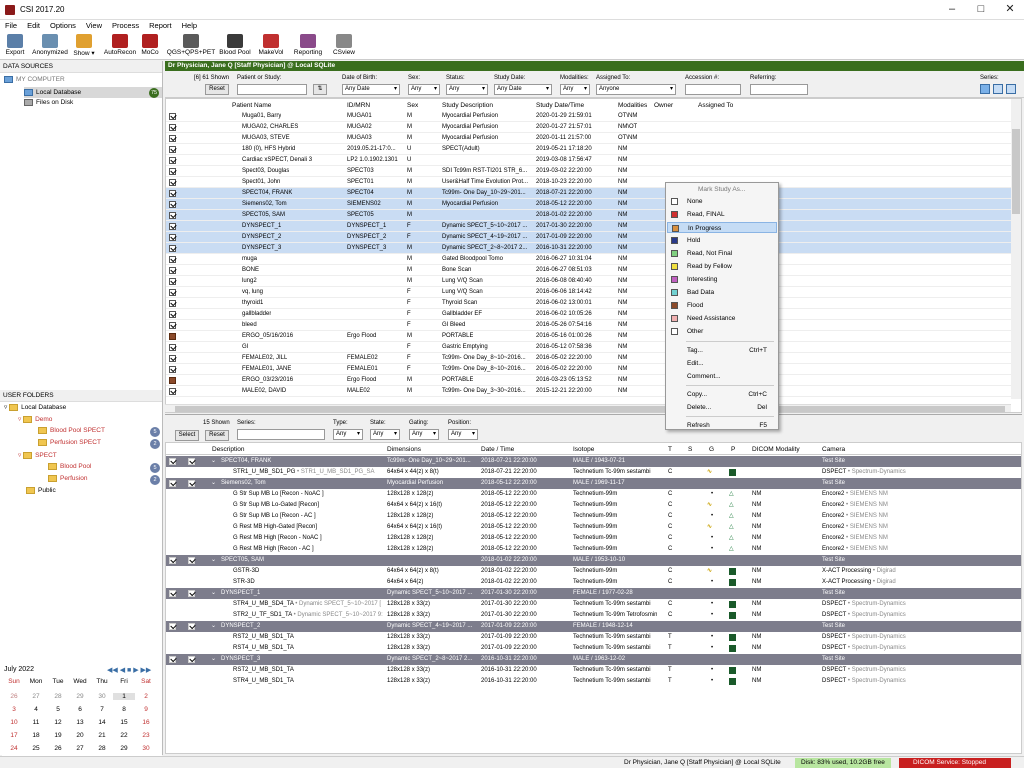  Describe the element at coordinates (1016, 249) in the screenshot. I see `vertical-scrollbar` at that location.